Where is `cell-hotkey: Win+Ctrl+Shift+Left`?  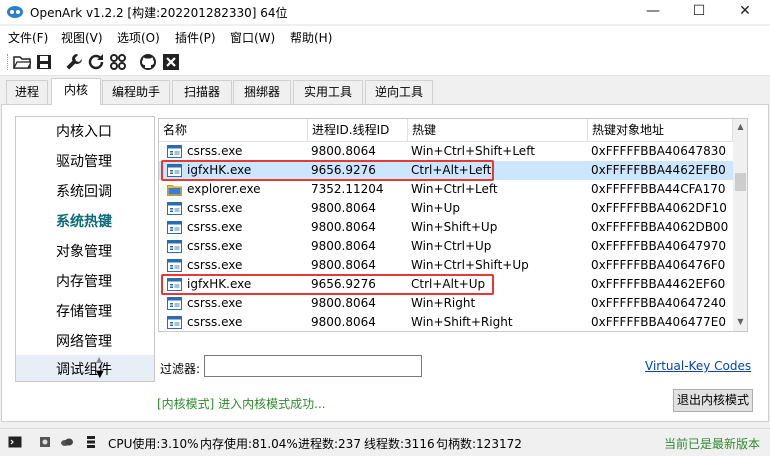
cell-hotkey: Win+Ctrl+Shift+Left is located at coordinates (473, 151).